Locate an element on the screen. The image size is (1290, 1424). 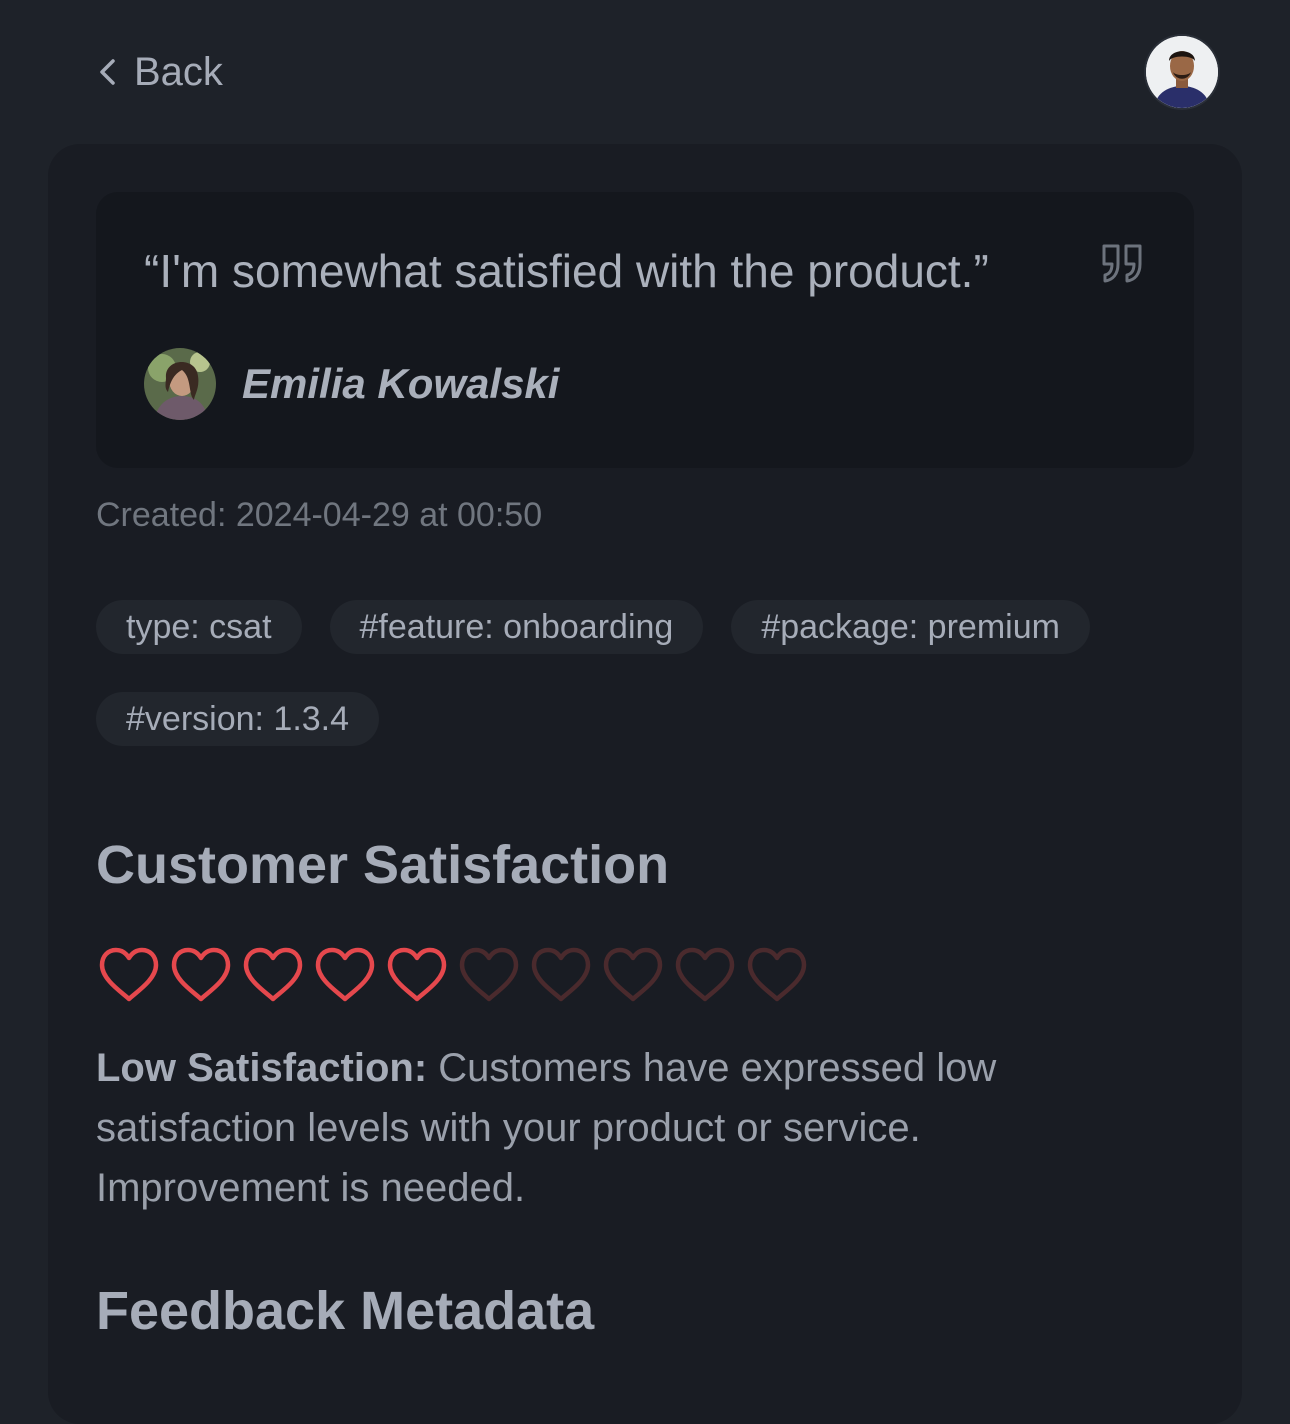
created-timestamp: Created: 2024-04-29 at 00:50 is located at coordinates (319, 515).